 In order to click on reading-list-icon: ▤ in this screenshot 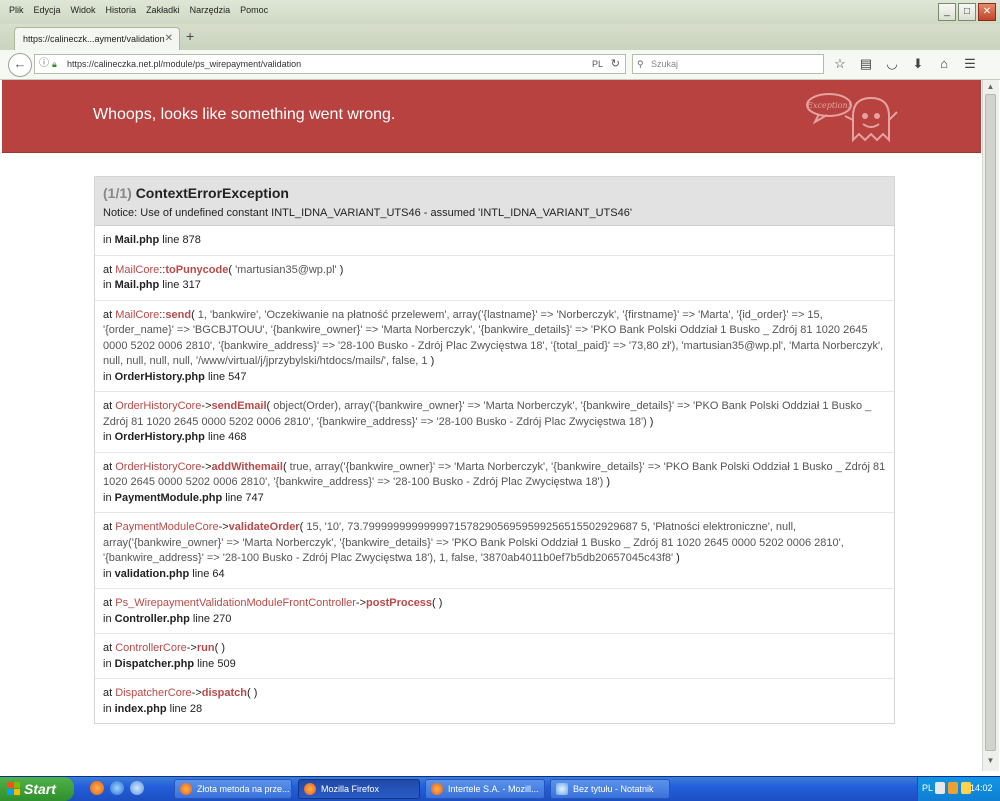, I will do `click(866, 64)`.